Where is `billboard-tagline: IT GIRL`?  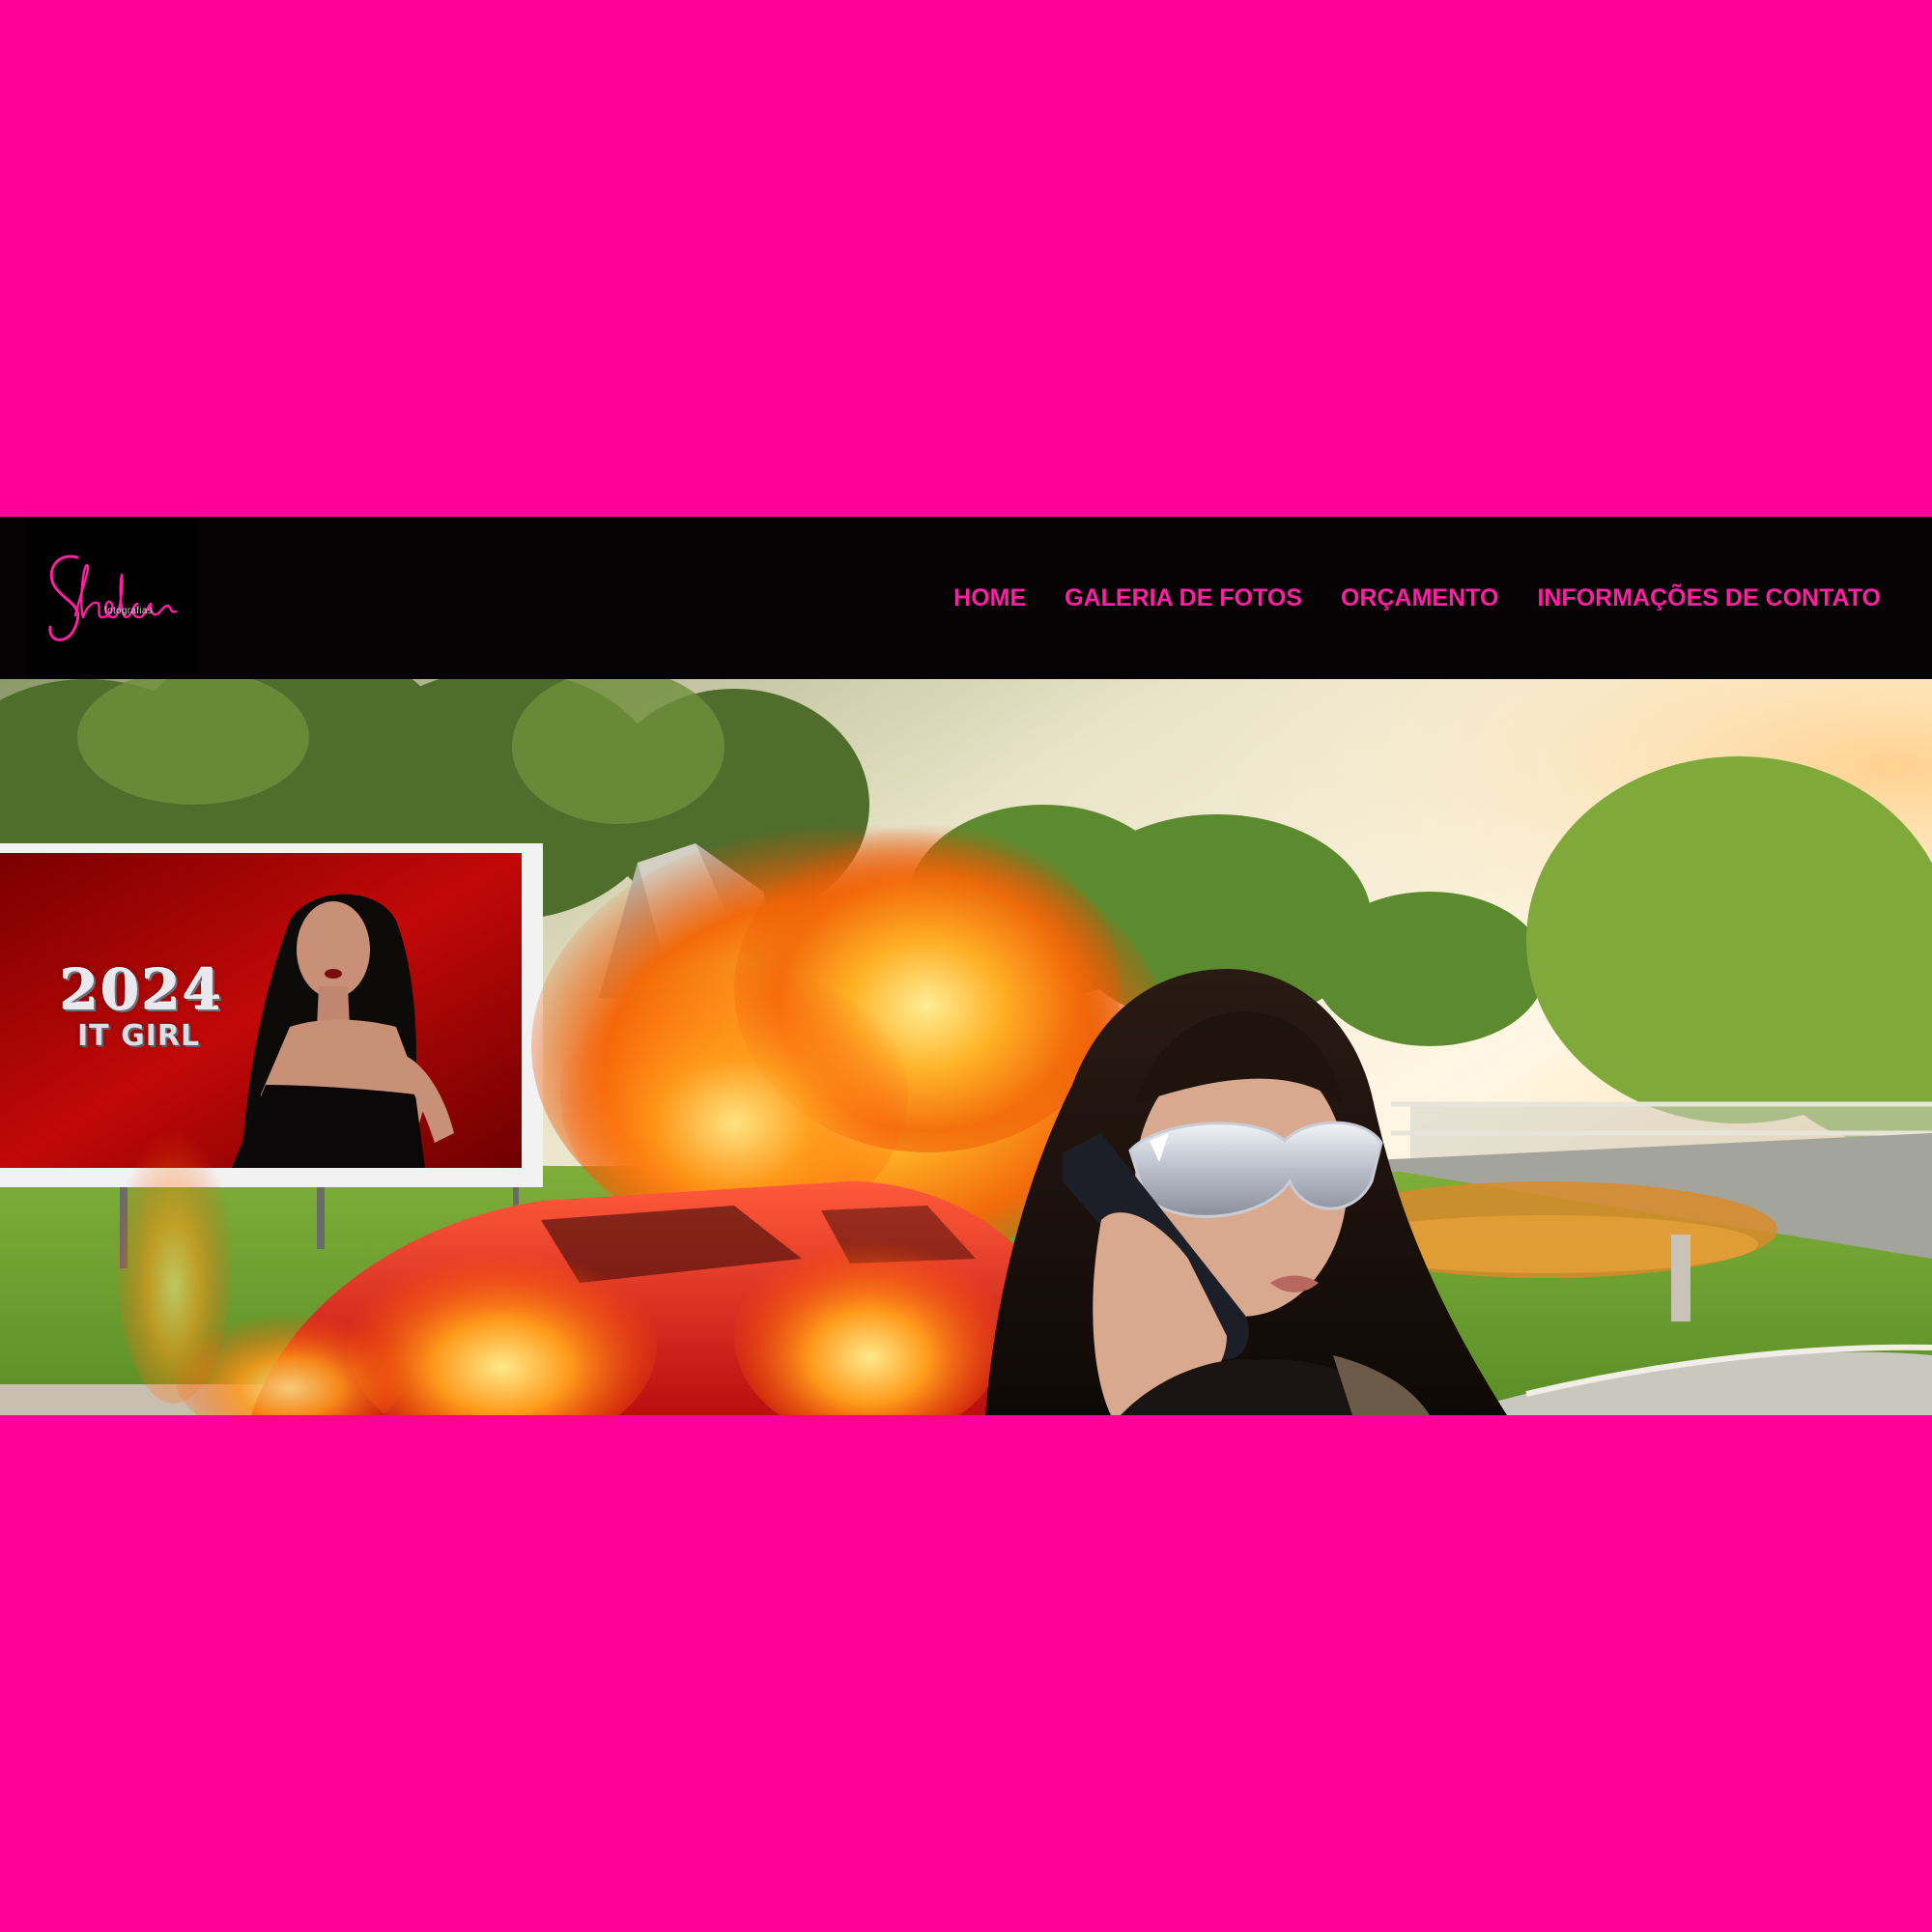
billboard-tagline: IT GIRL is located at coordinates (139, 1036).